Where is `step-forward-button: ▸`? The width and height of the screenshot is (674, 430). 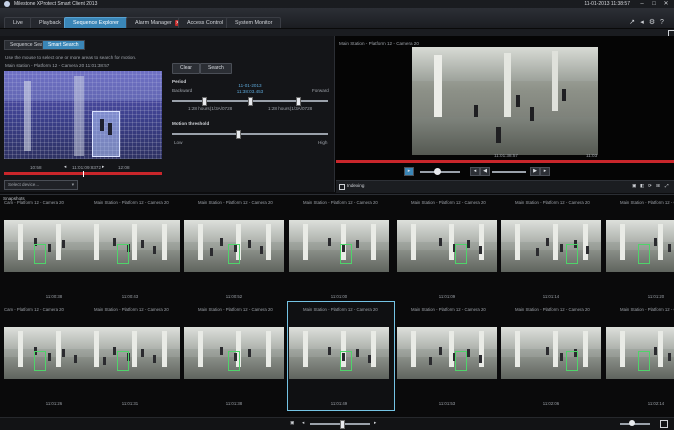 step-forward-button: ▸ is located at coordinates (545, 171).